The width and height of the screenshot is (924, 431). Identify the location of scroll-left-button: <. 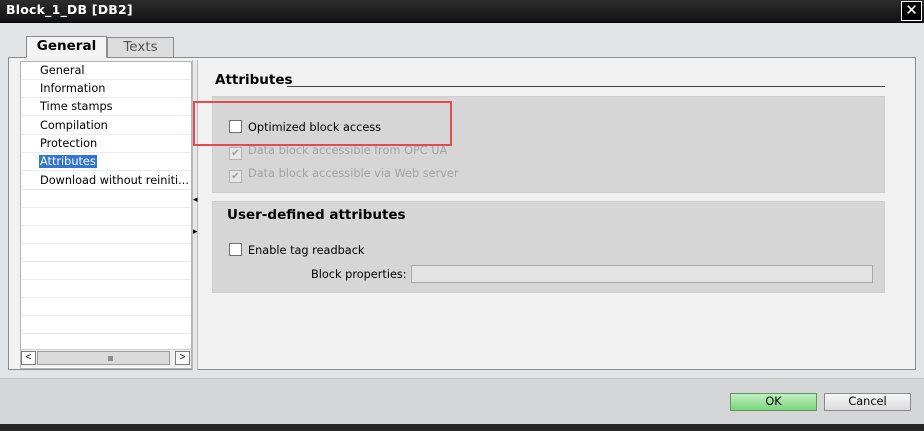
(28, 358).